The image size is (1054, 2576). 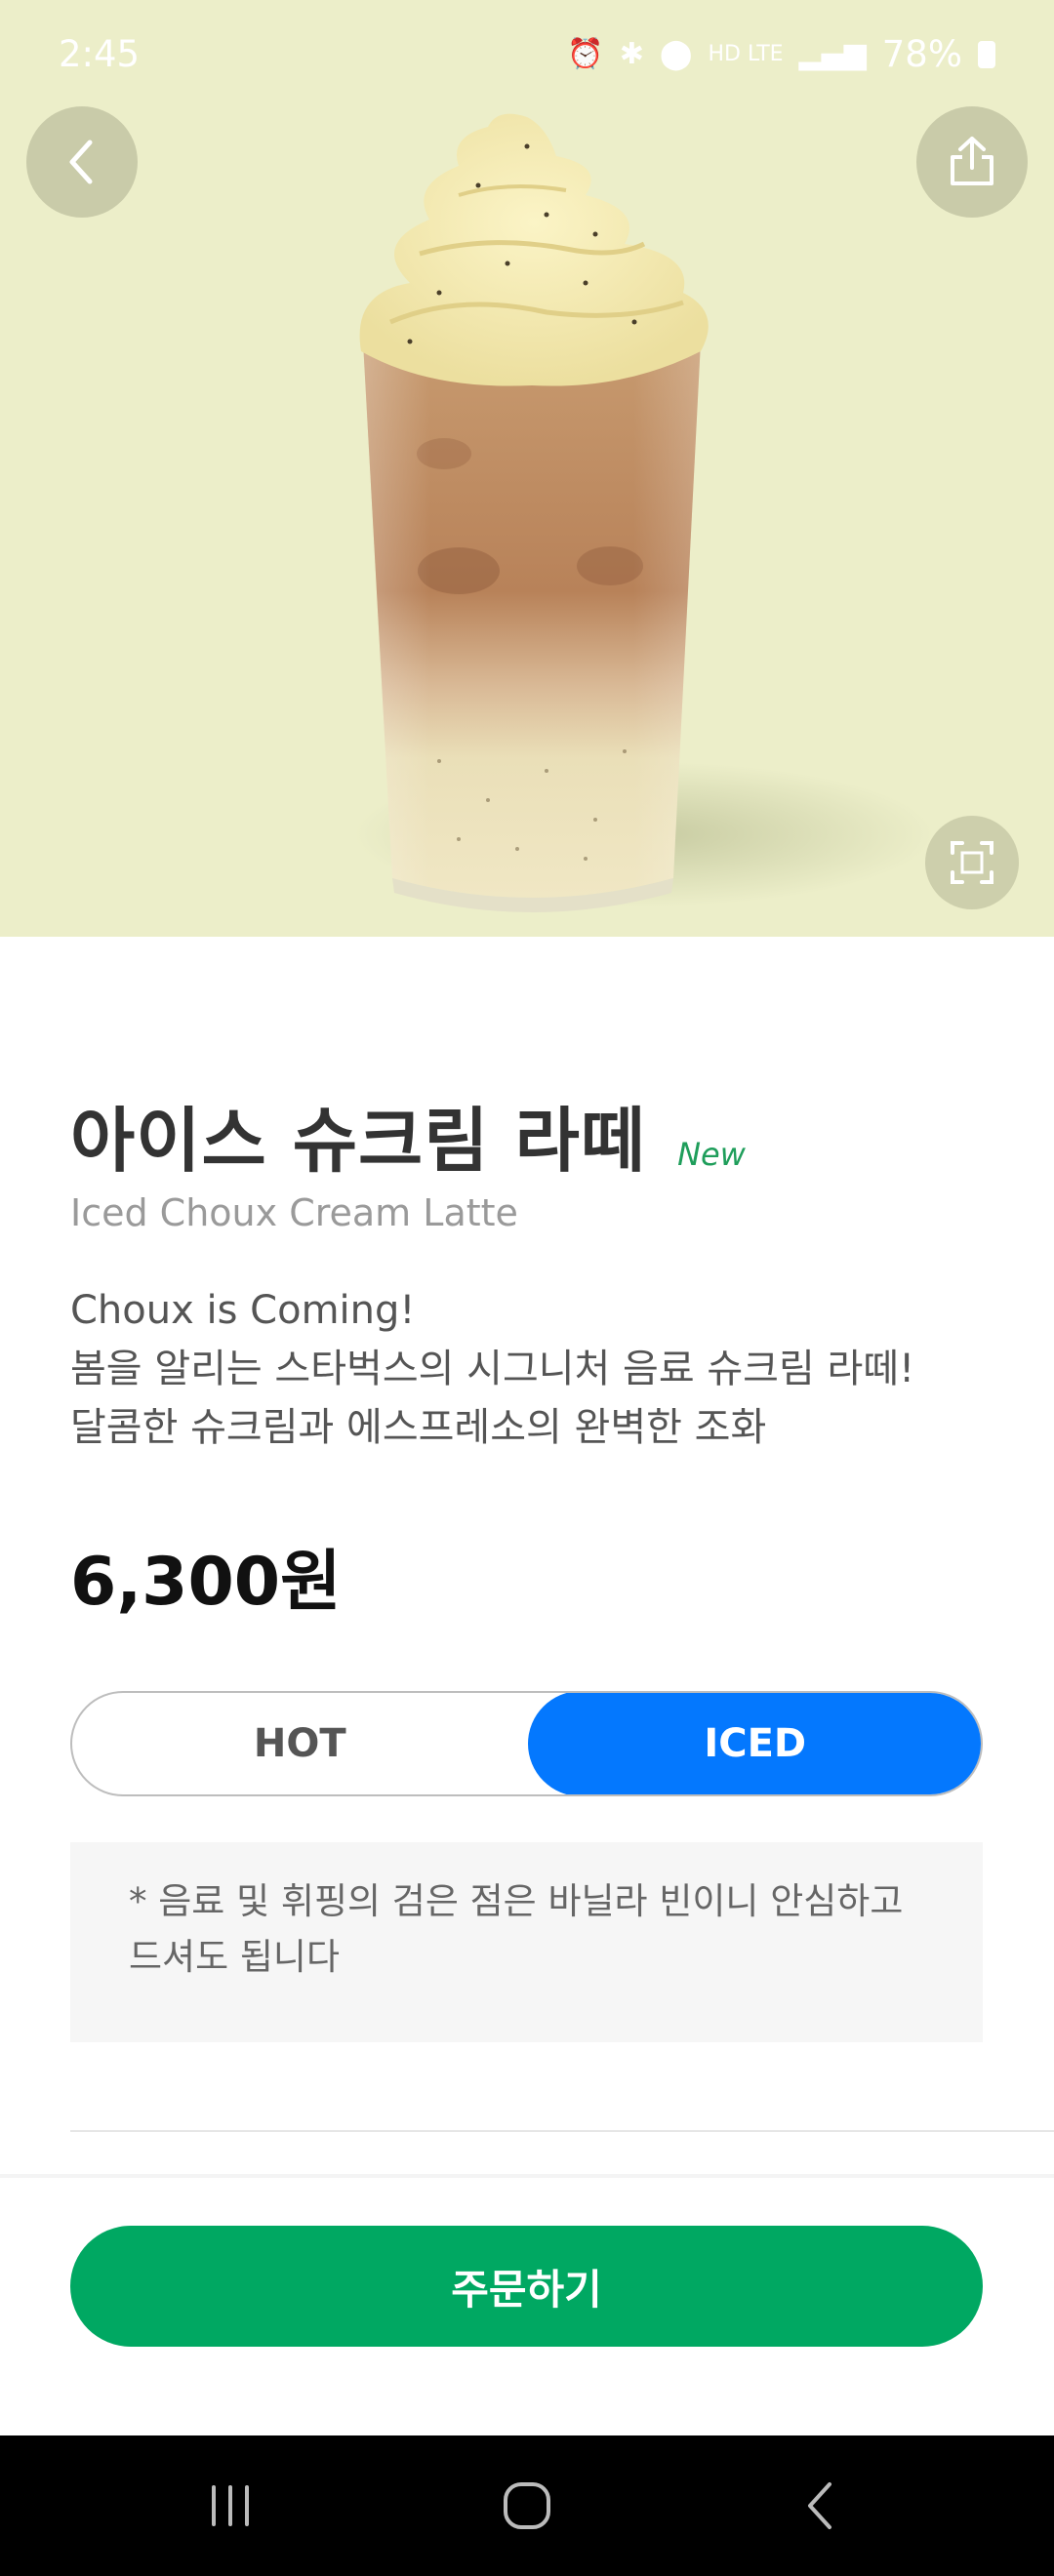 I want to click on product-name-en: Iced Choux Cream Latte, so click(x=294, y=1212).